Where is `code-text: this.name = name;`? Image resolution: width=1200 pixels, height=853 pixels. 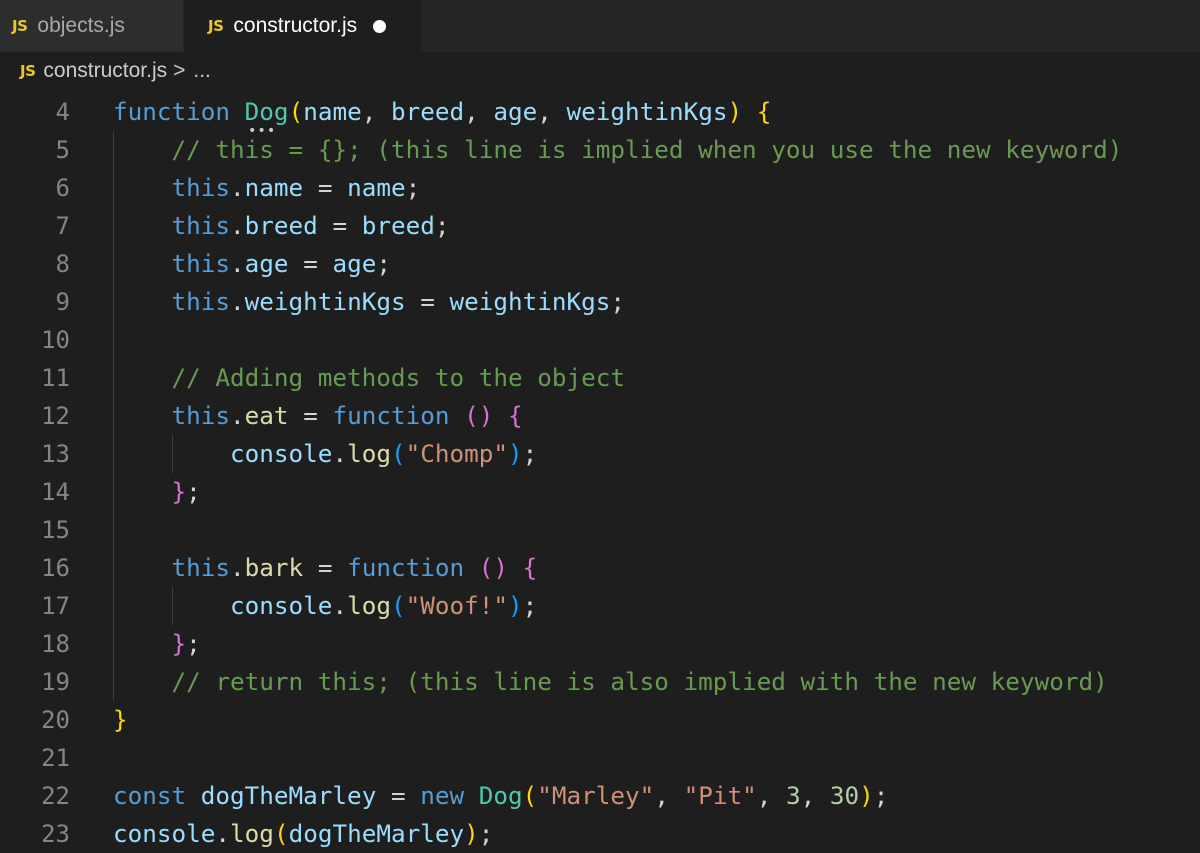
code-text: this.name = name; is located at coordinates (267, 188).